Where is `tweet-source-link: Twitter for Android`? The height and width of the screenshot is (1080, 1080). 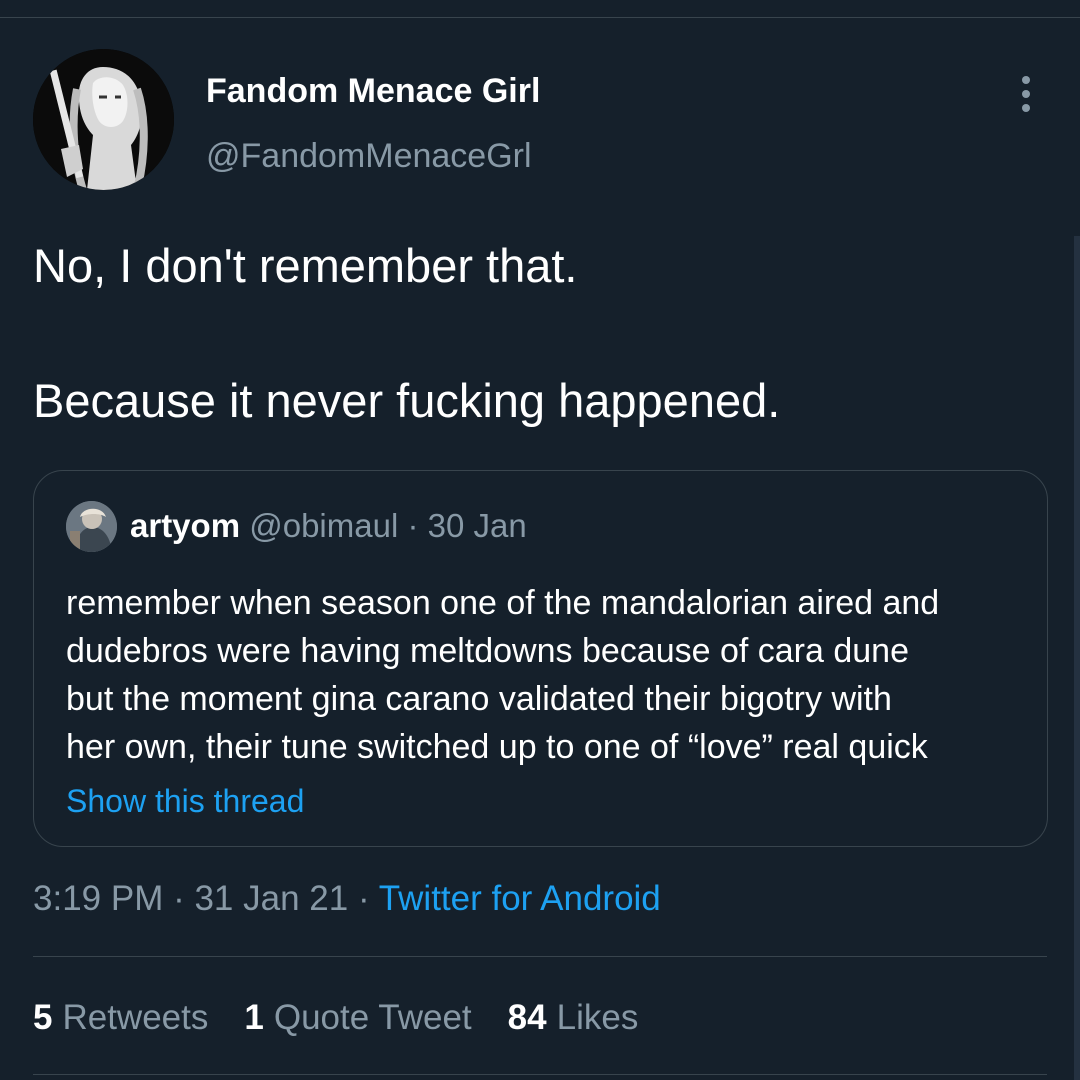 tweet-source-link: Twitter for Android is located at coordinates (520, 898).